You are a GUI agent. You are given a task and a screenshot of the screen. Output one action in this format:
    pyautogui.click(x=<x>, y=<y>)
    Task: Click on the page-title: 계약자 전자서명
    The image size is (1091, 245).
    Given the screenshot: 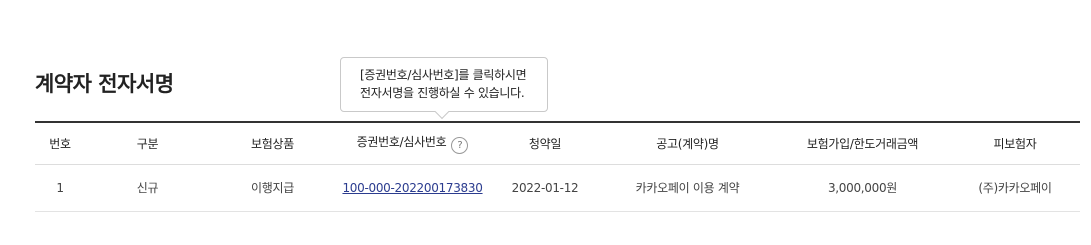 What is the action you would take?
    pyautogui.click(x=104, y=84)
    